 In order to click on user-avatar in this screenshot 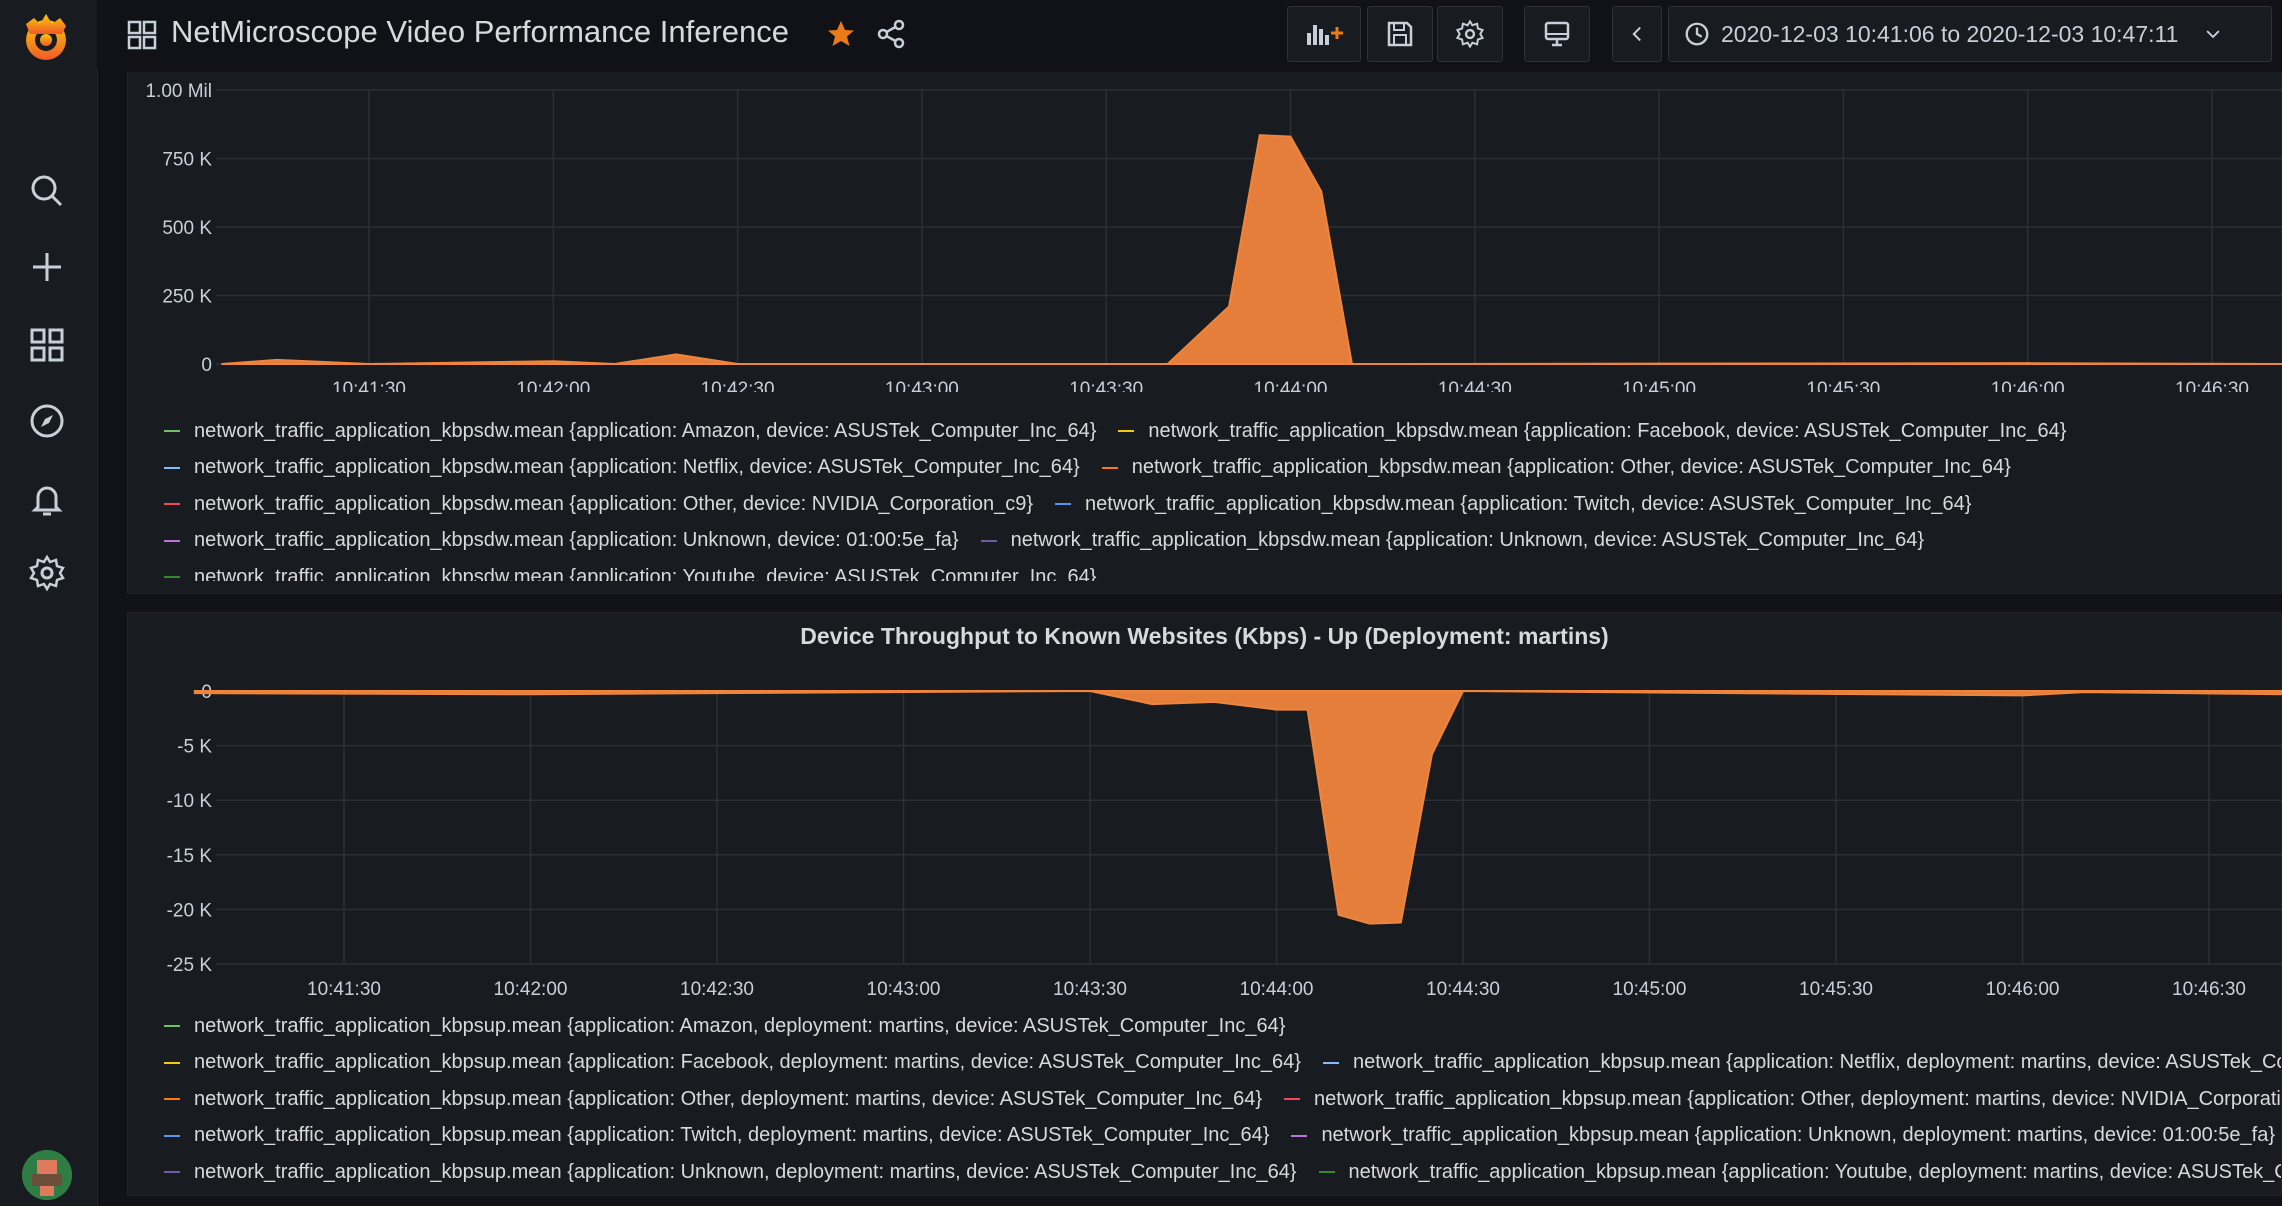, I will do `click(47, 1175)`.